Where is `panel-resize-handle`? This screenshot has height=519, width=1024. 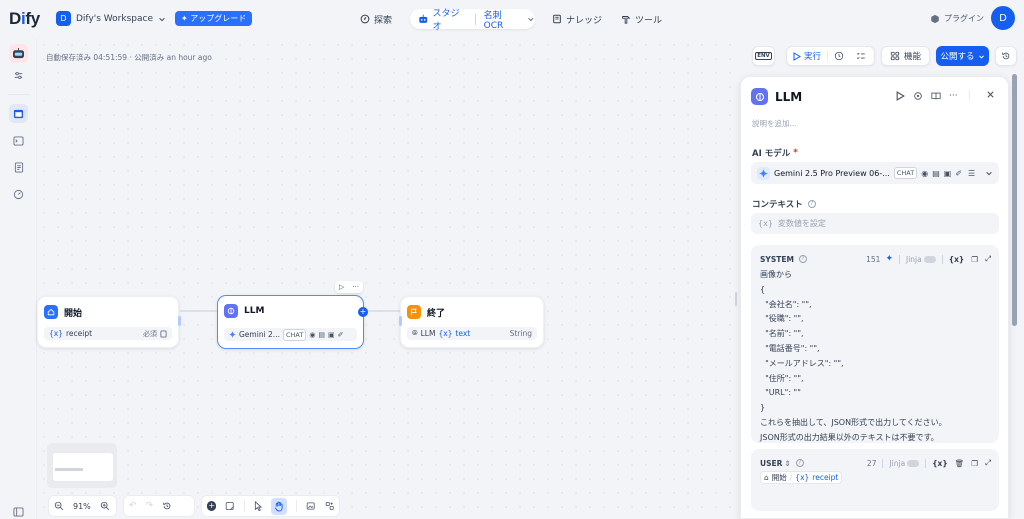 panel-resize-handle is located at coordinates (736, 299).